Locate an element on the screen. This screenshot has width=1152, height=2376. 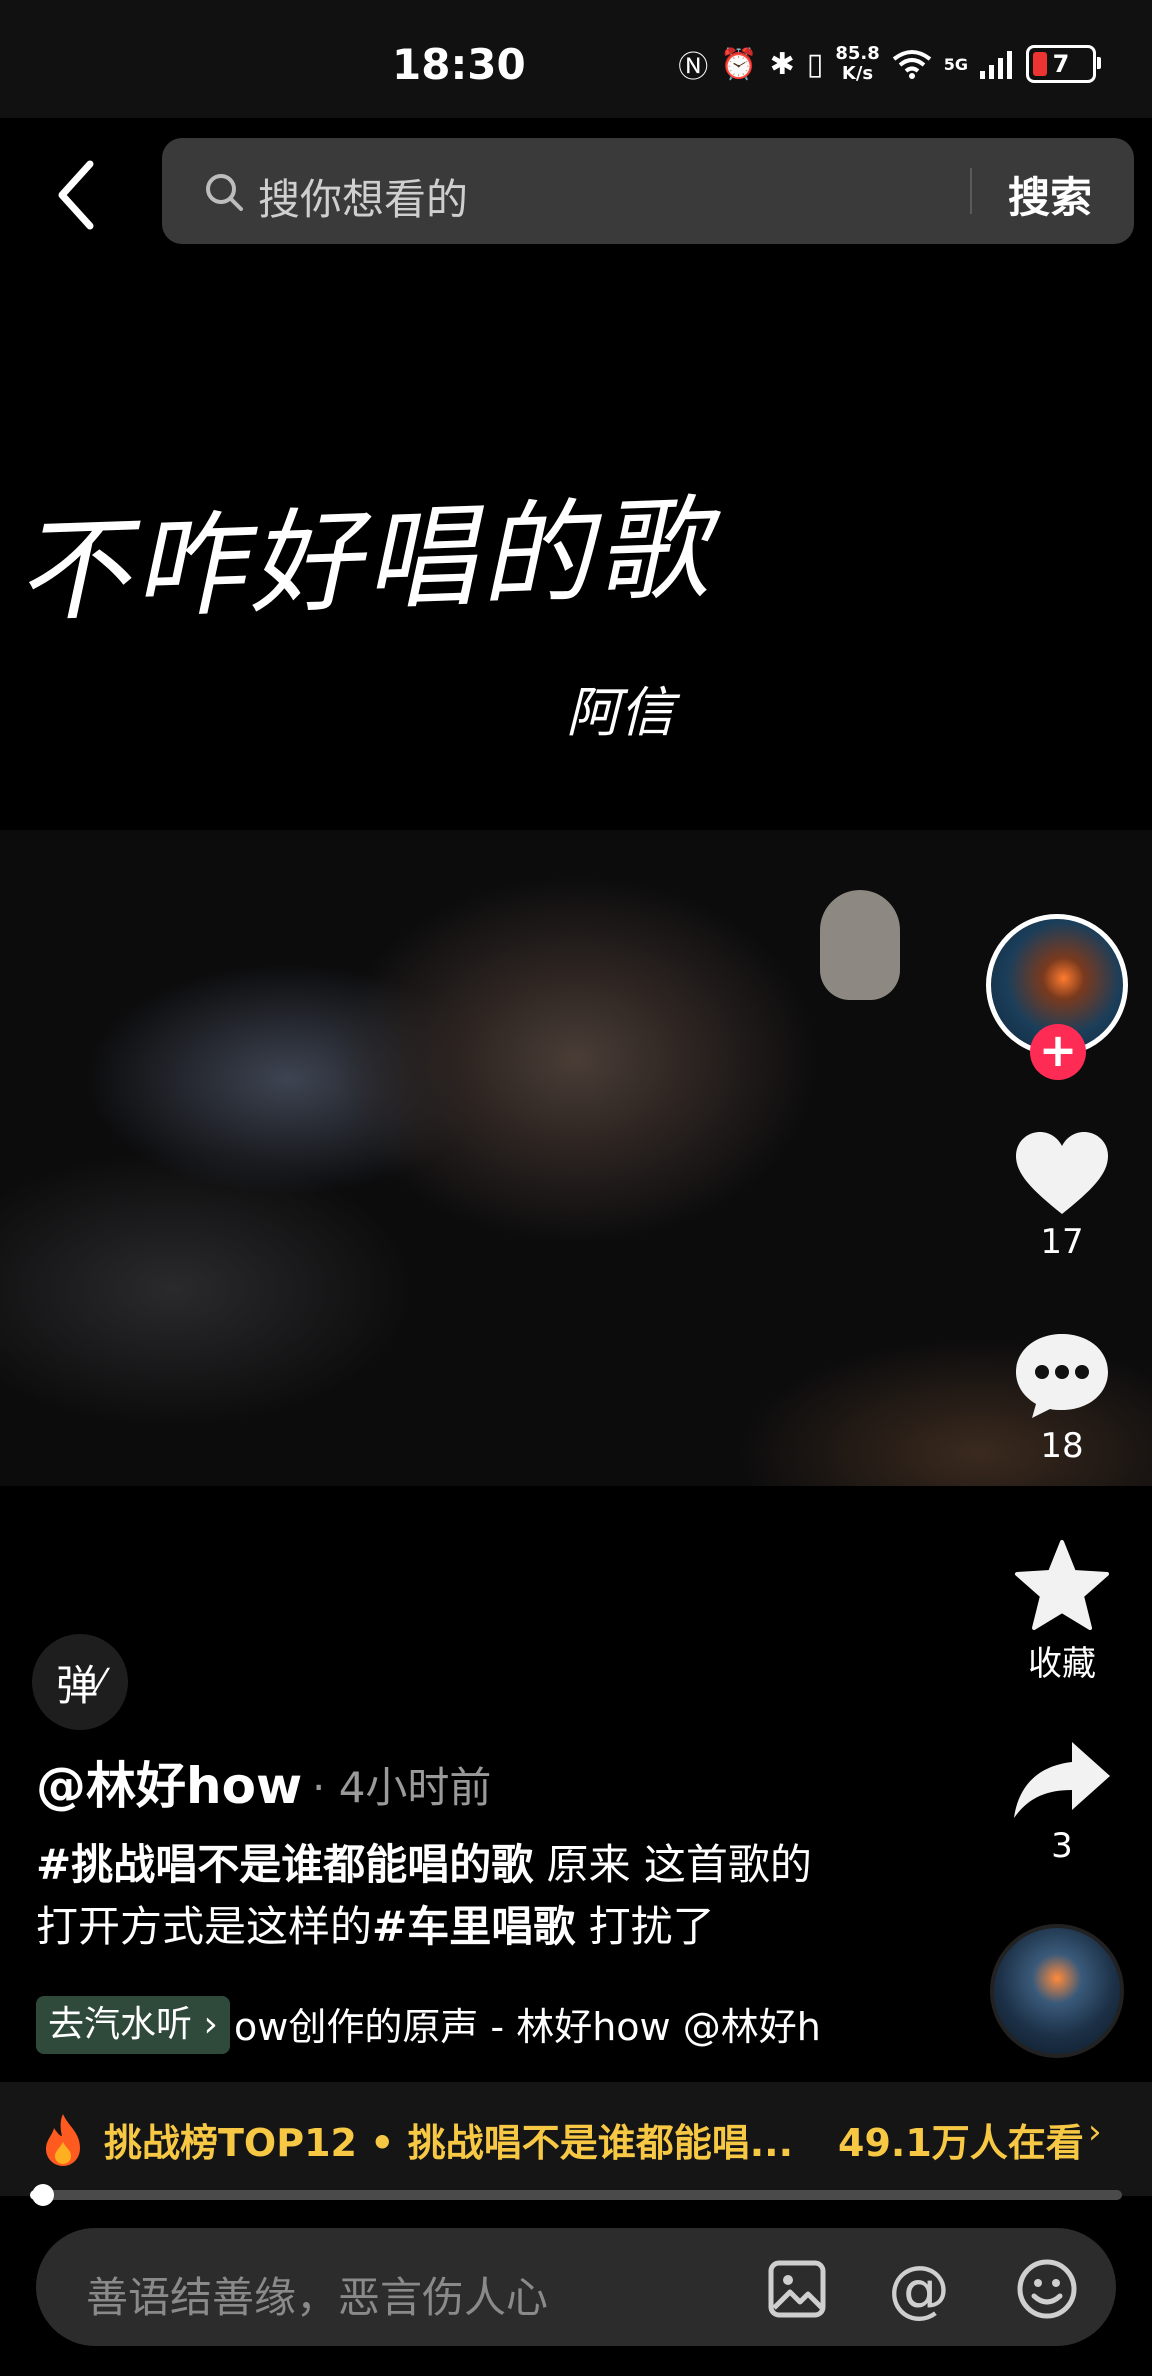
heart-icon is located at coordinates (1062, 1173).